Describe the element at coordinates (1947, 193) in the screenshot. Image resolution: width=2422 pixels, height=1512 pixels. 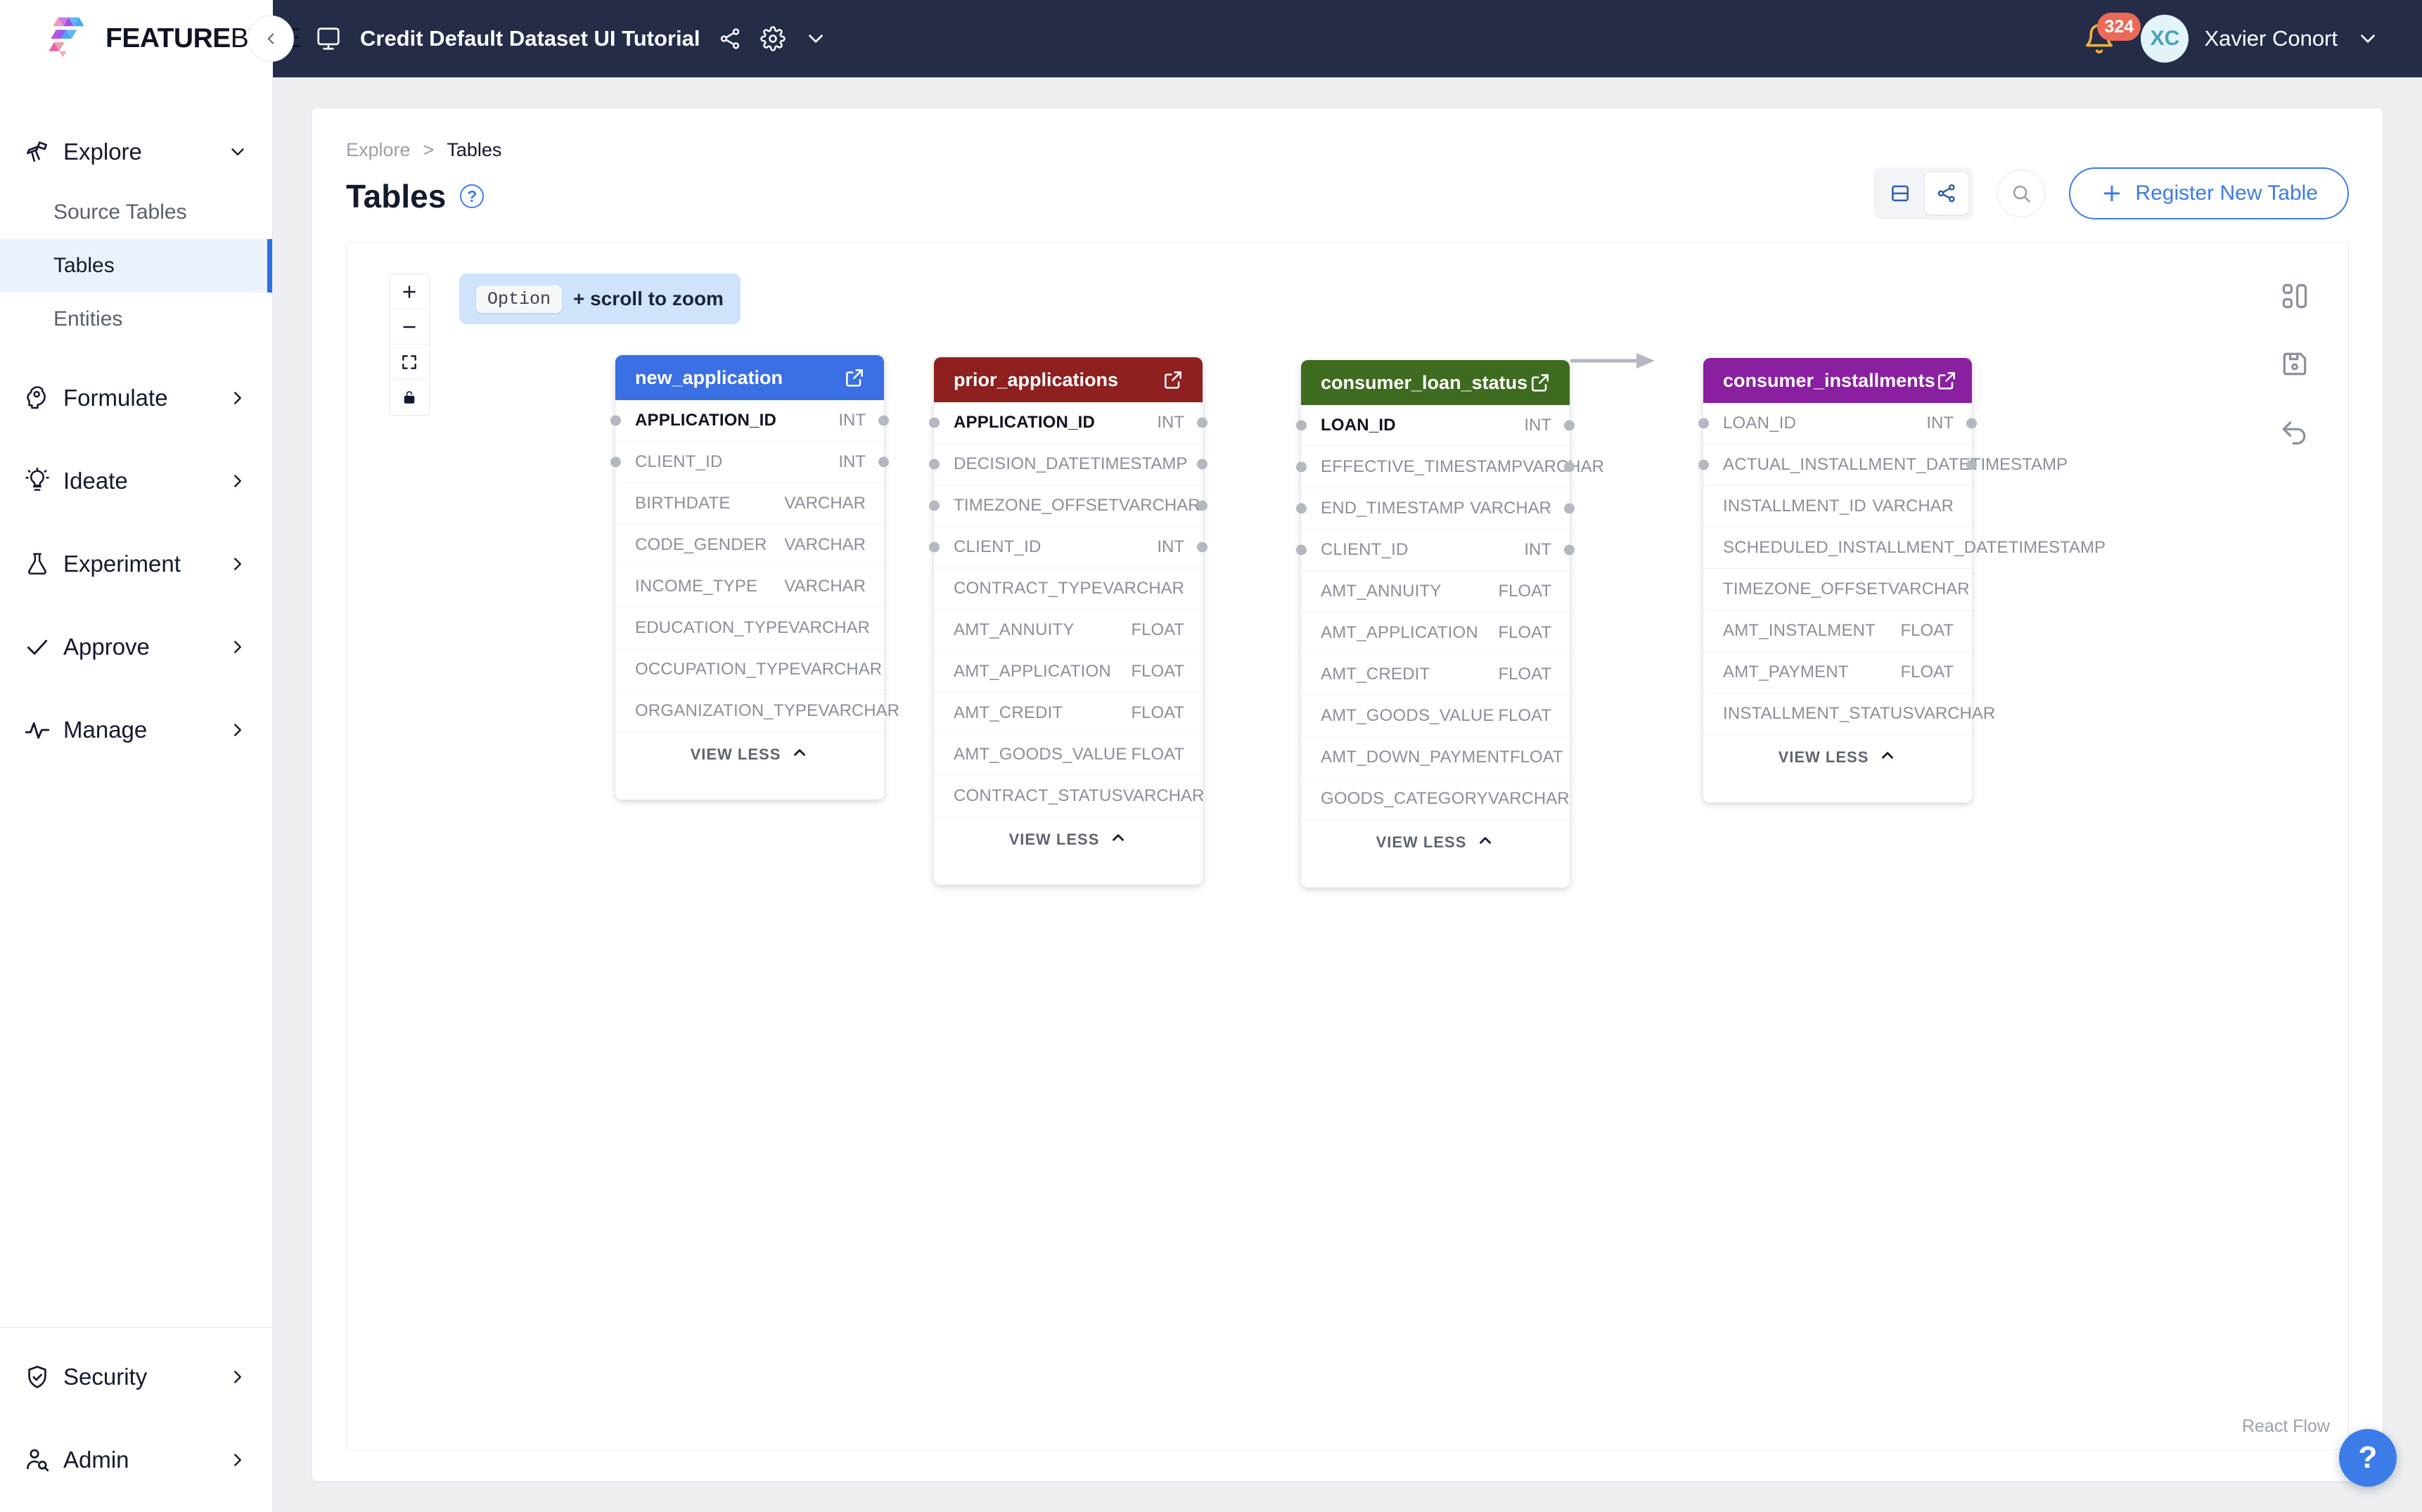
I see `graph-view-button` at that location.